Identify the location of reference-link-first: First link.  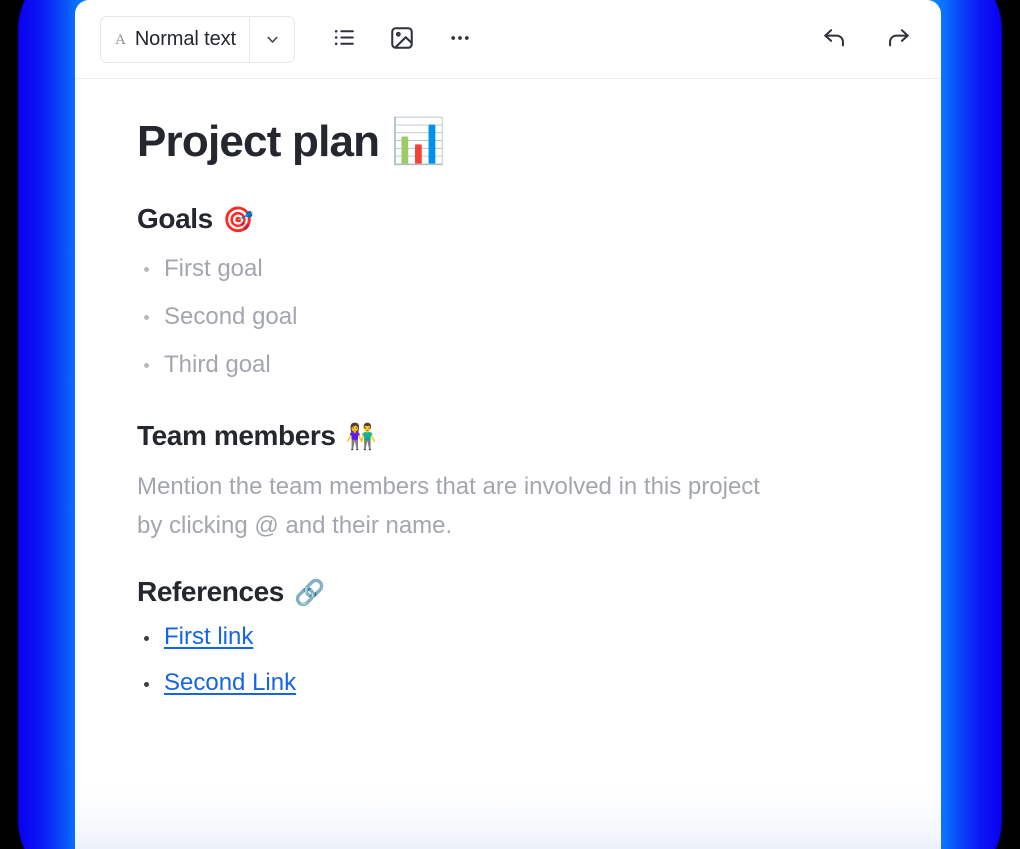
(208, 636).